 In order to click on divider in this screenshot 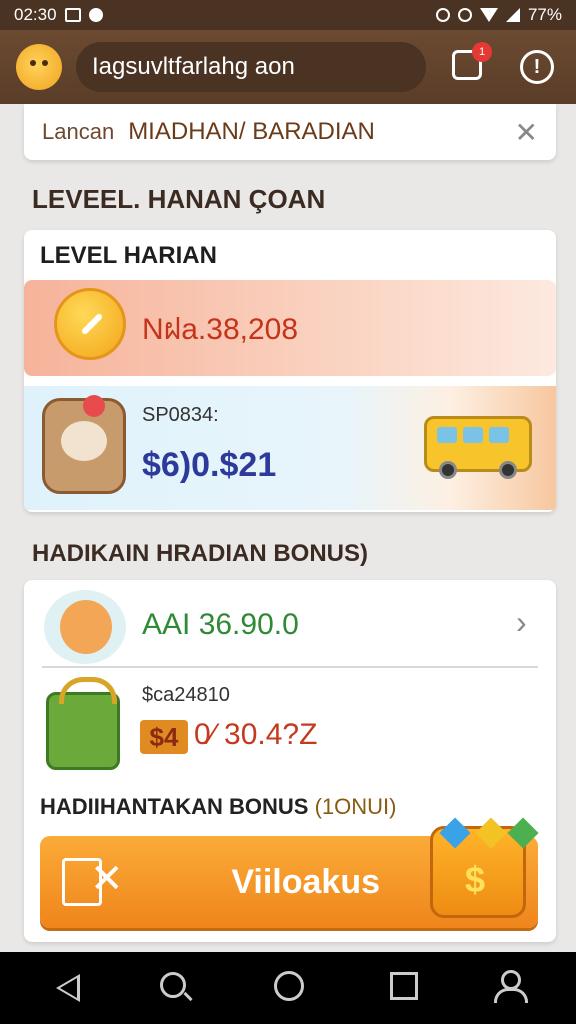, I will do `click(290, 667)`.